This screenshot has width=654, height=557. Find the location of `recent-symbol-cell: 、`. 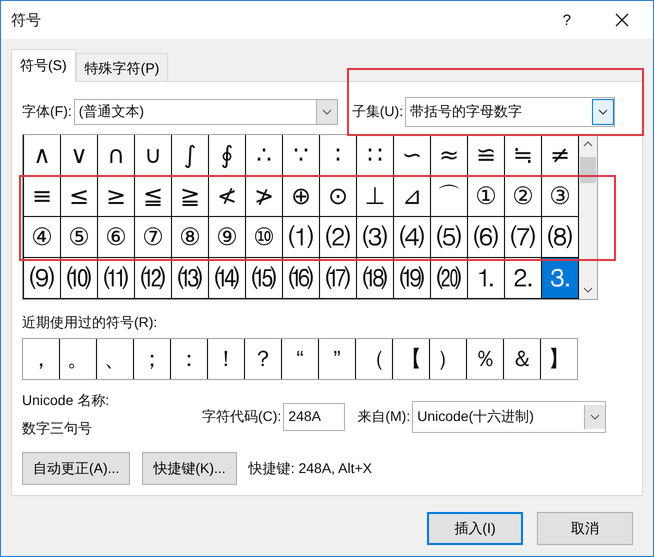

recent-symbol-cell: 、 is located at coordinates (115, 359).